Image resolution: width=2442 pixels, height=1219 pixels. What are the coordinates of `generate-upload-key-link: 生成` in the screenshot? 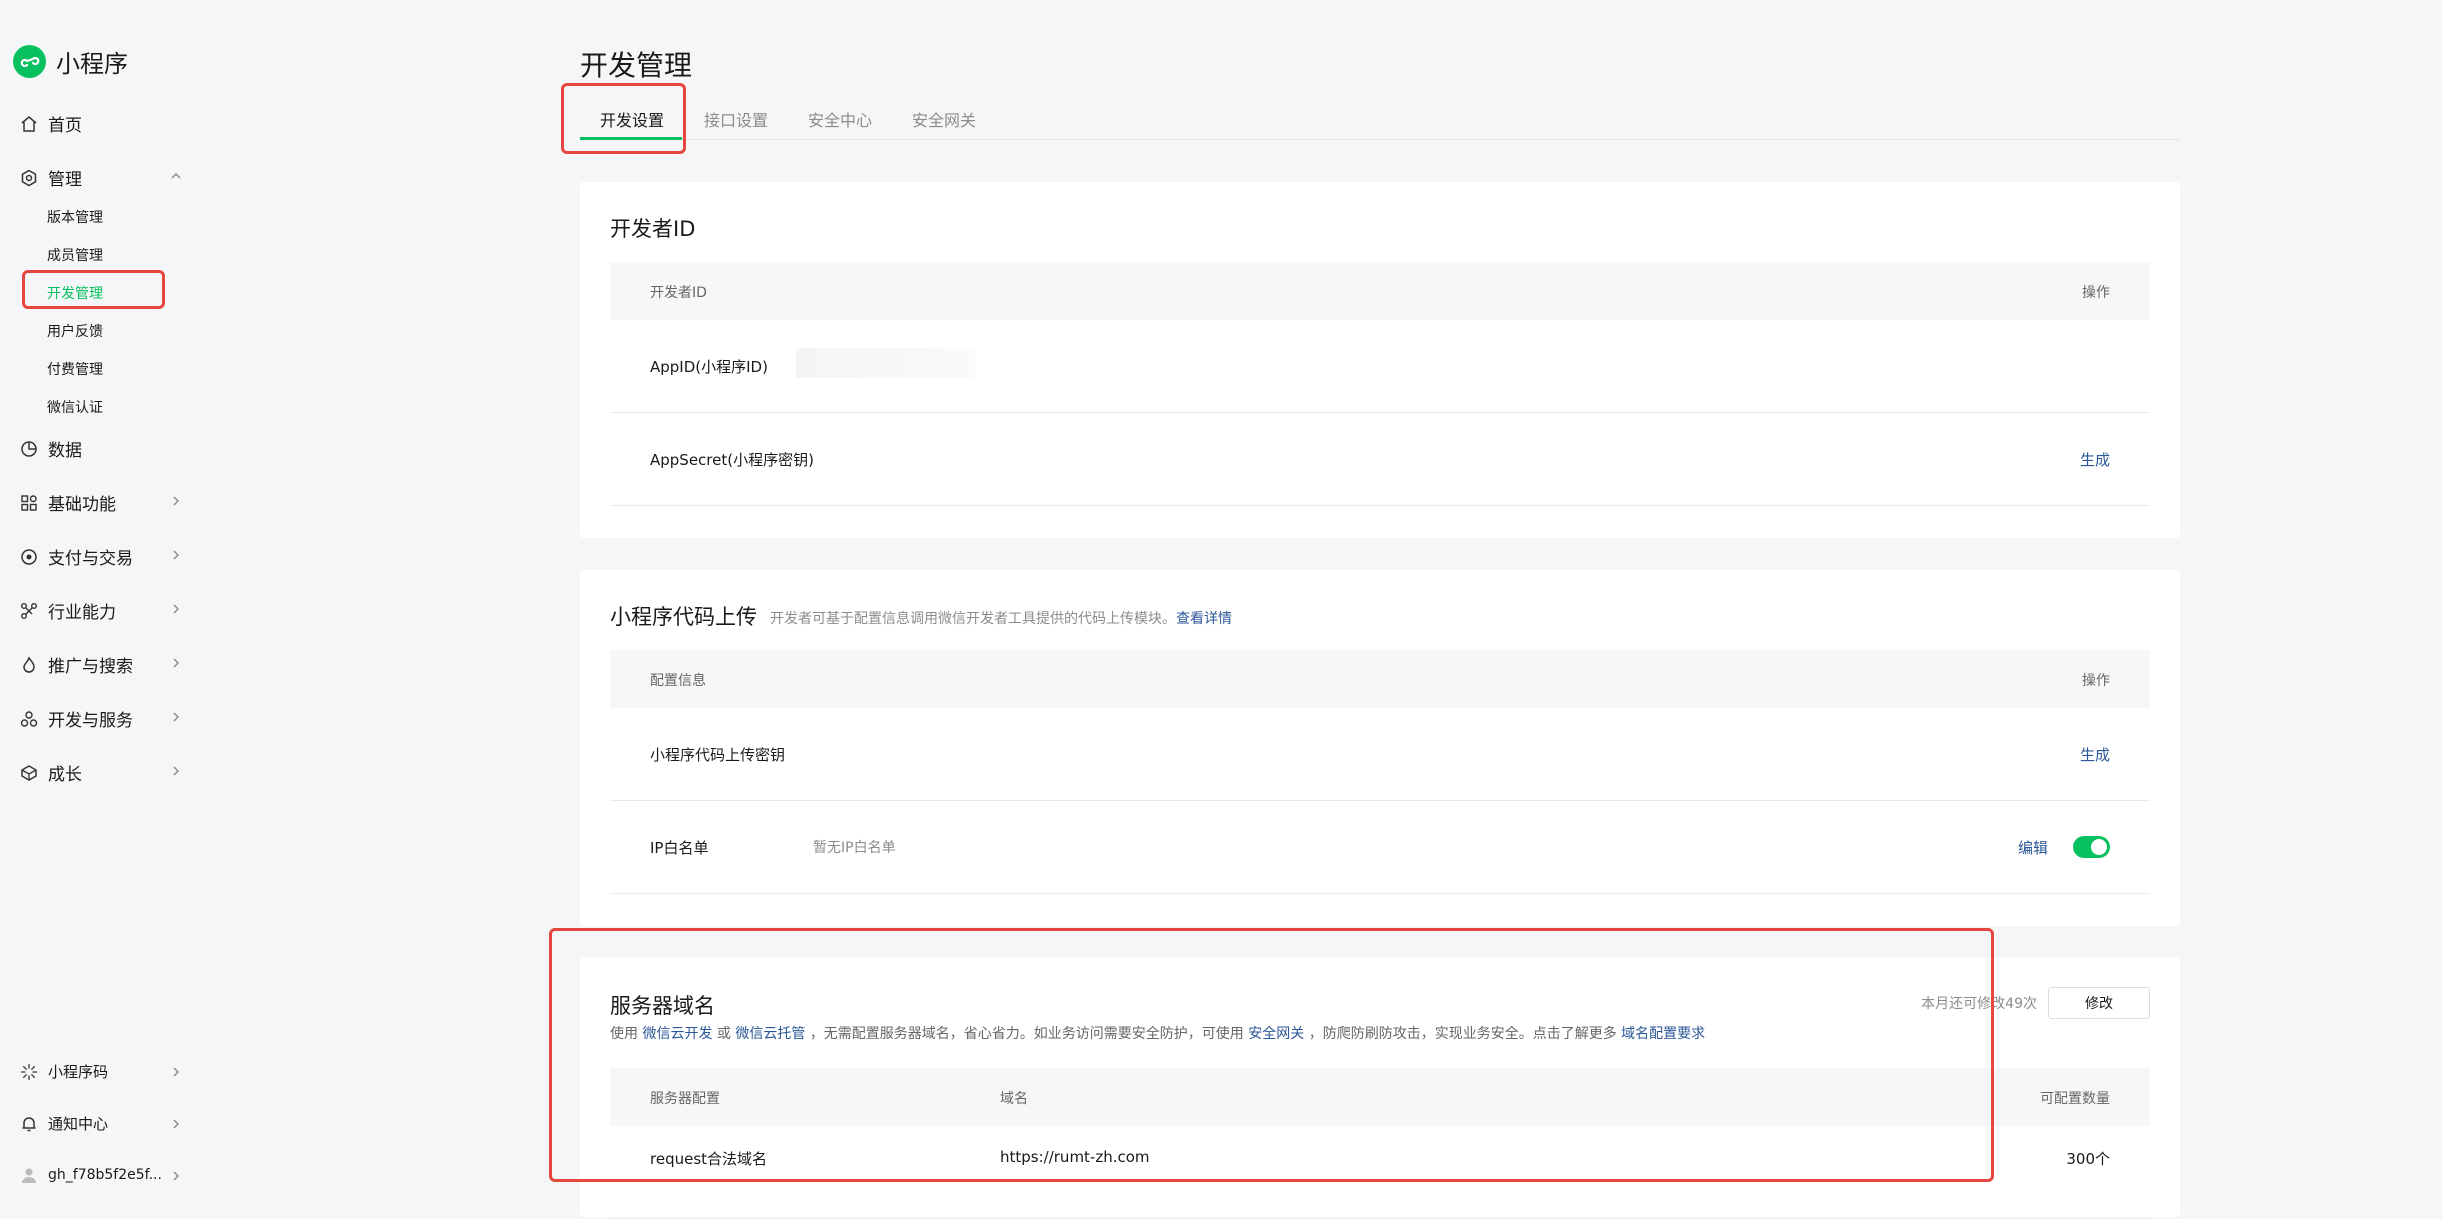 It's located at (2095, 754).